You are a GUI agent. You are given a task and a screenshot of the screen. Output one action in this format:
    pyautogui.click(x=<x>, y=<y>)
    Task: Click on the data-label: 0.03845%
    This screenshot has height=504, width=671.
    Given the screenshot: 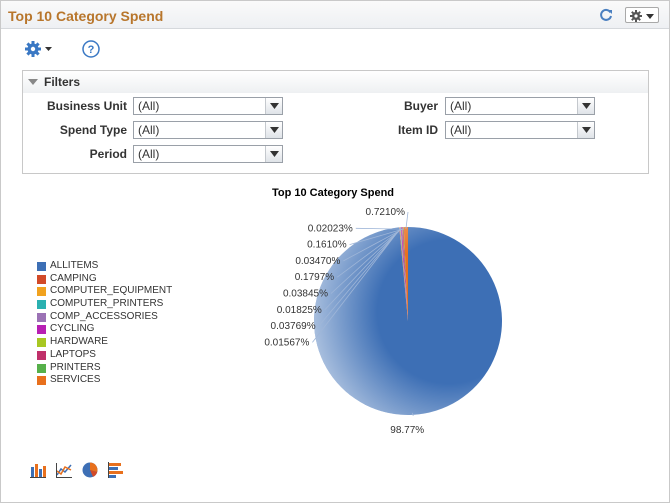 What is the action you would take?
    pyautogui.click(x=305, y=294)
    